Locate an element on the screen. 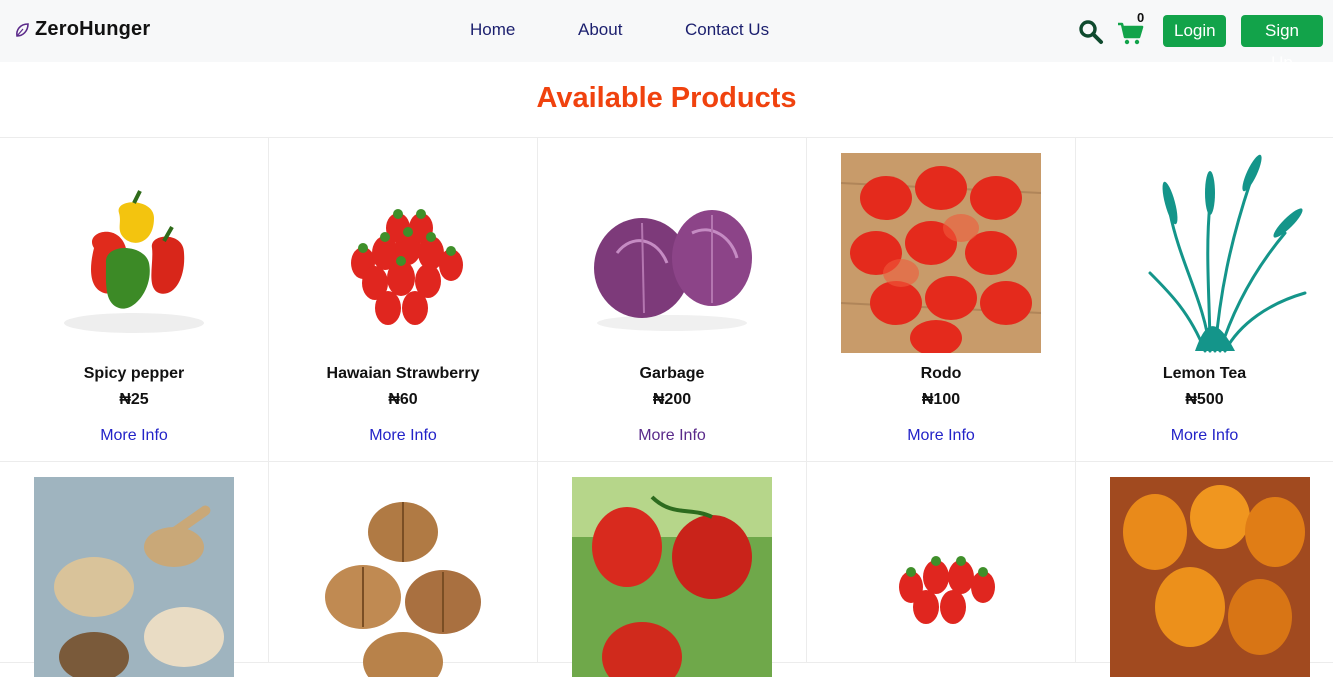 The image size is (1333, 677). product-card: Hawaian Strawberry ₦60 More Info is located at coordinates (403, 299).